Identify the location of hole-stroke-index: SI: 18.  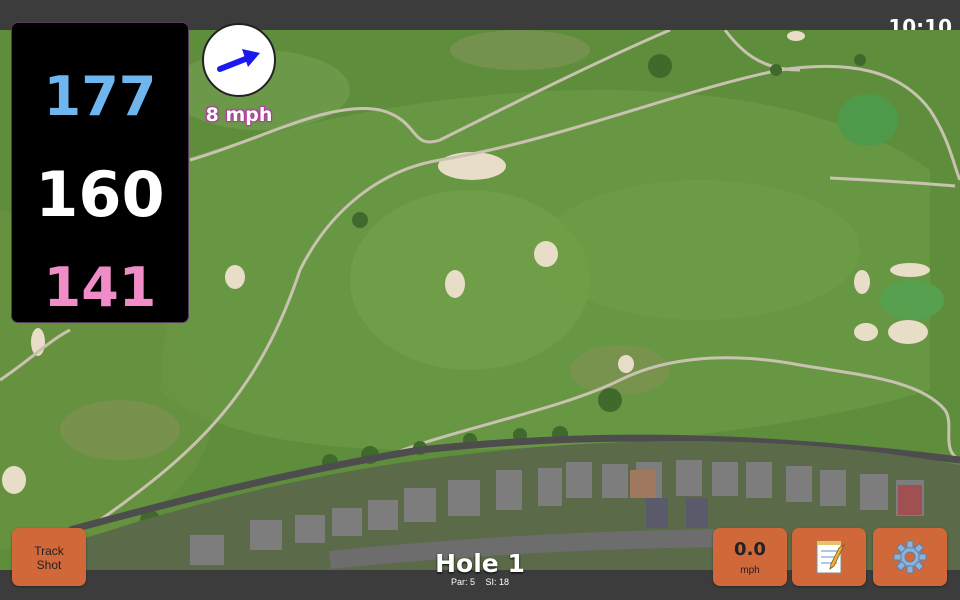
(497, 582).